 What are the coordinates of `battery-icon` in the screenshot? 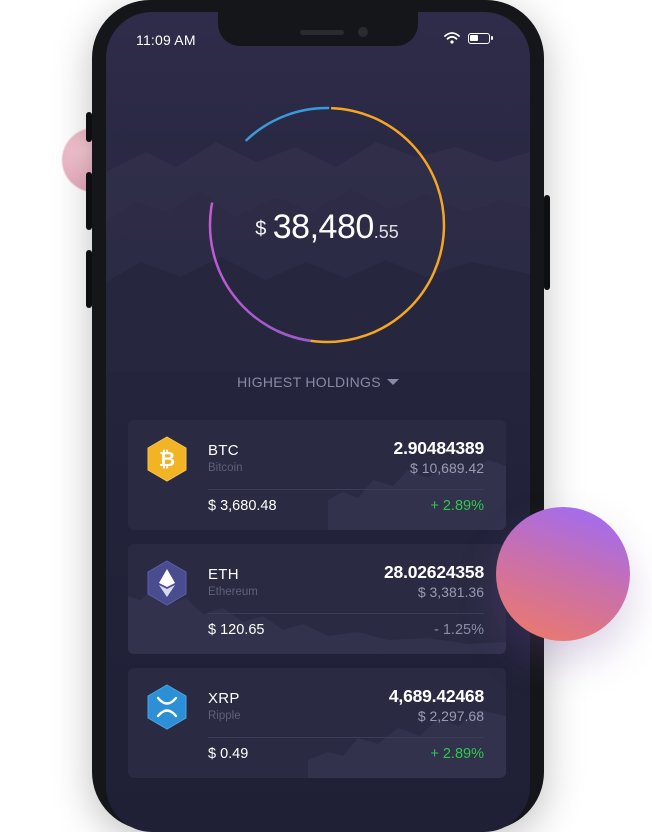 It's located at (480, 38).